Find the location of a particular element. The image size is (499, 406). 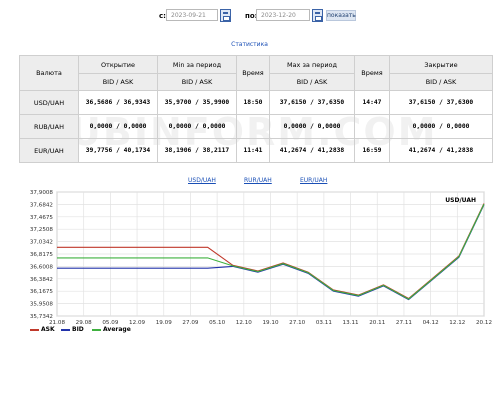

y-tick-label: 36,8175 is located at coordinates (42, 255).